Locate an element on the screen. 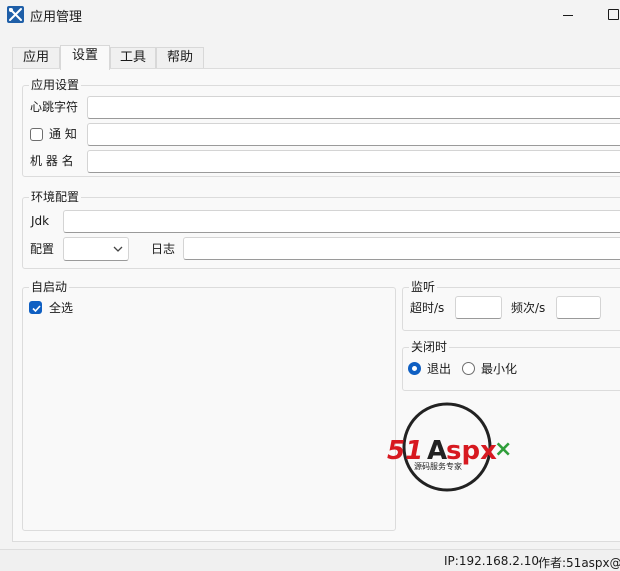  tab-tools: 工具 is located at coordinates (133, 58).